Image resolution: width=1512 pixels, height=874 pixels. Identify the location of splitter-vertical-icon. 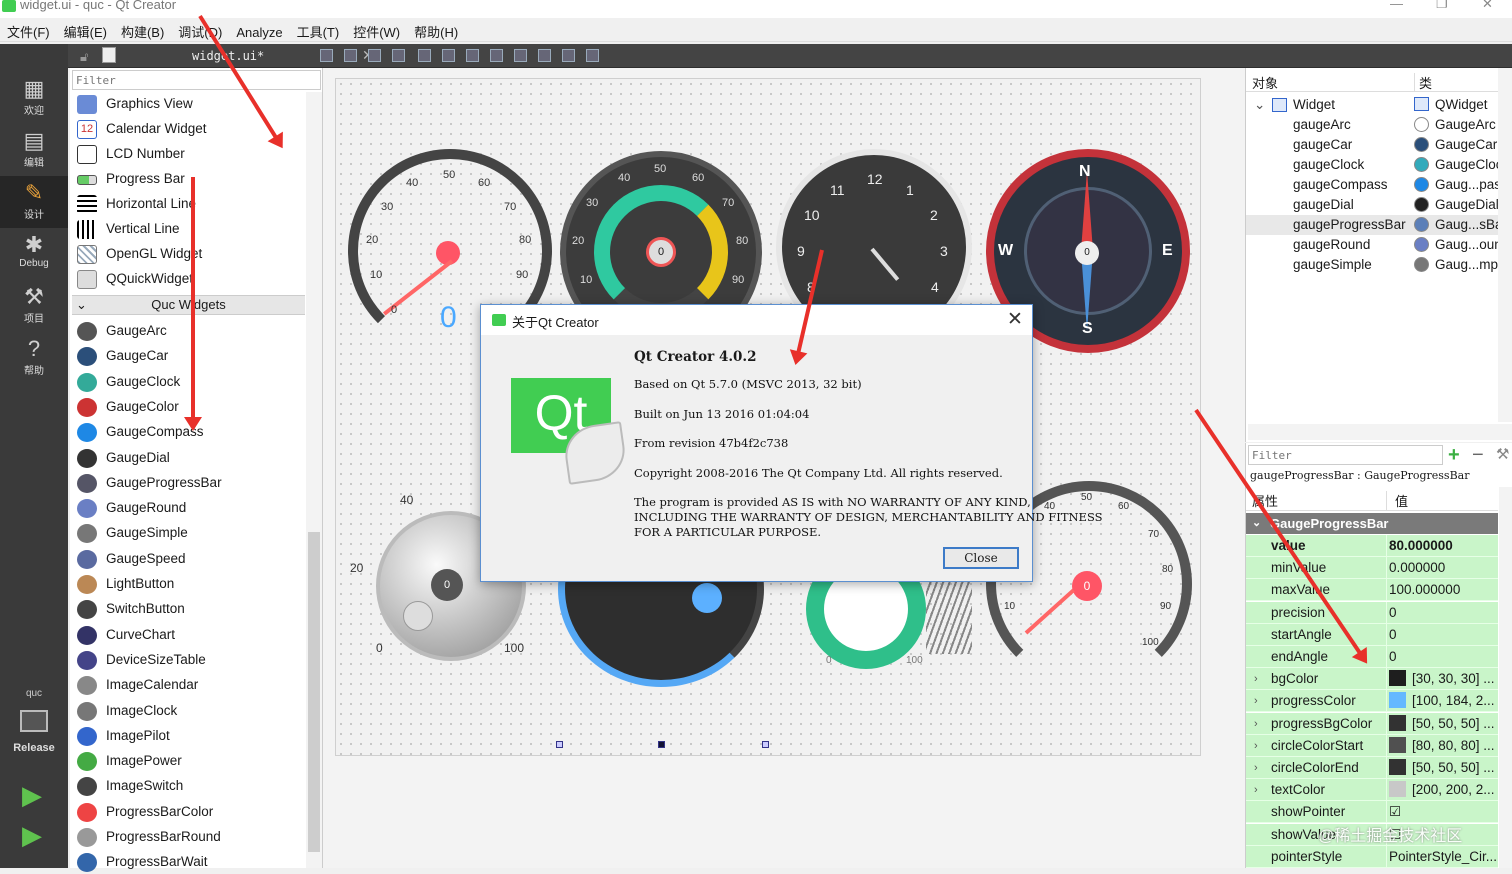
(496, 55).